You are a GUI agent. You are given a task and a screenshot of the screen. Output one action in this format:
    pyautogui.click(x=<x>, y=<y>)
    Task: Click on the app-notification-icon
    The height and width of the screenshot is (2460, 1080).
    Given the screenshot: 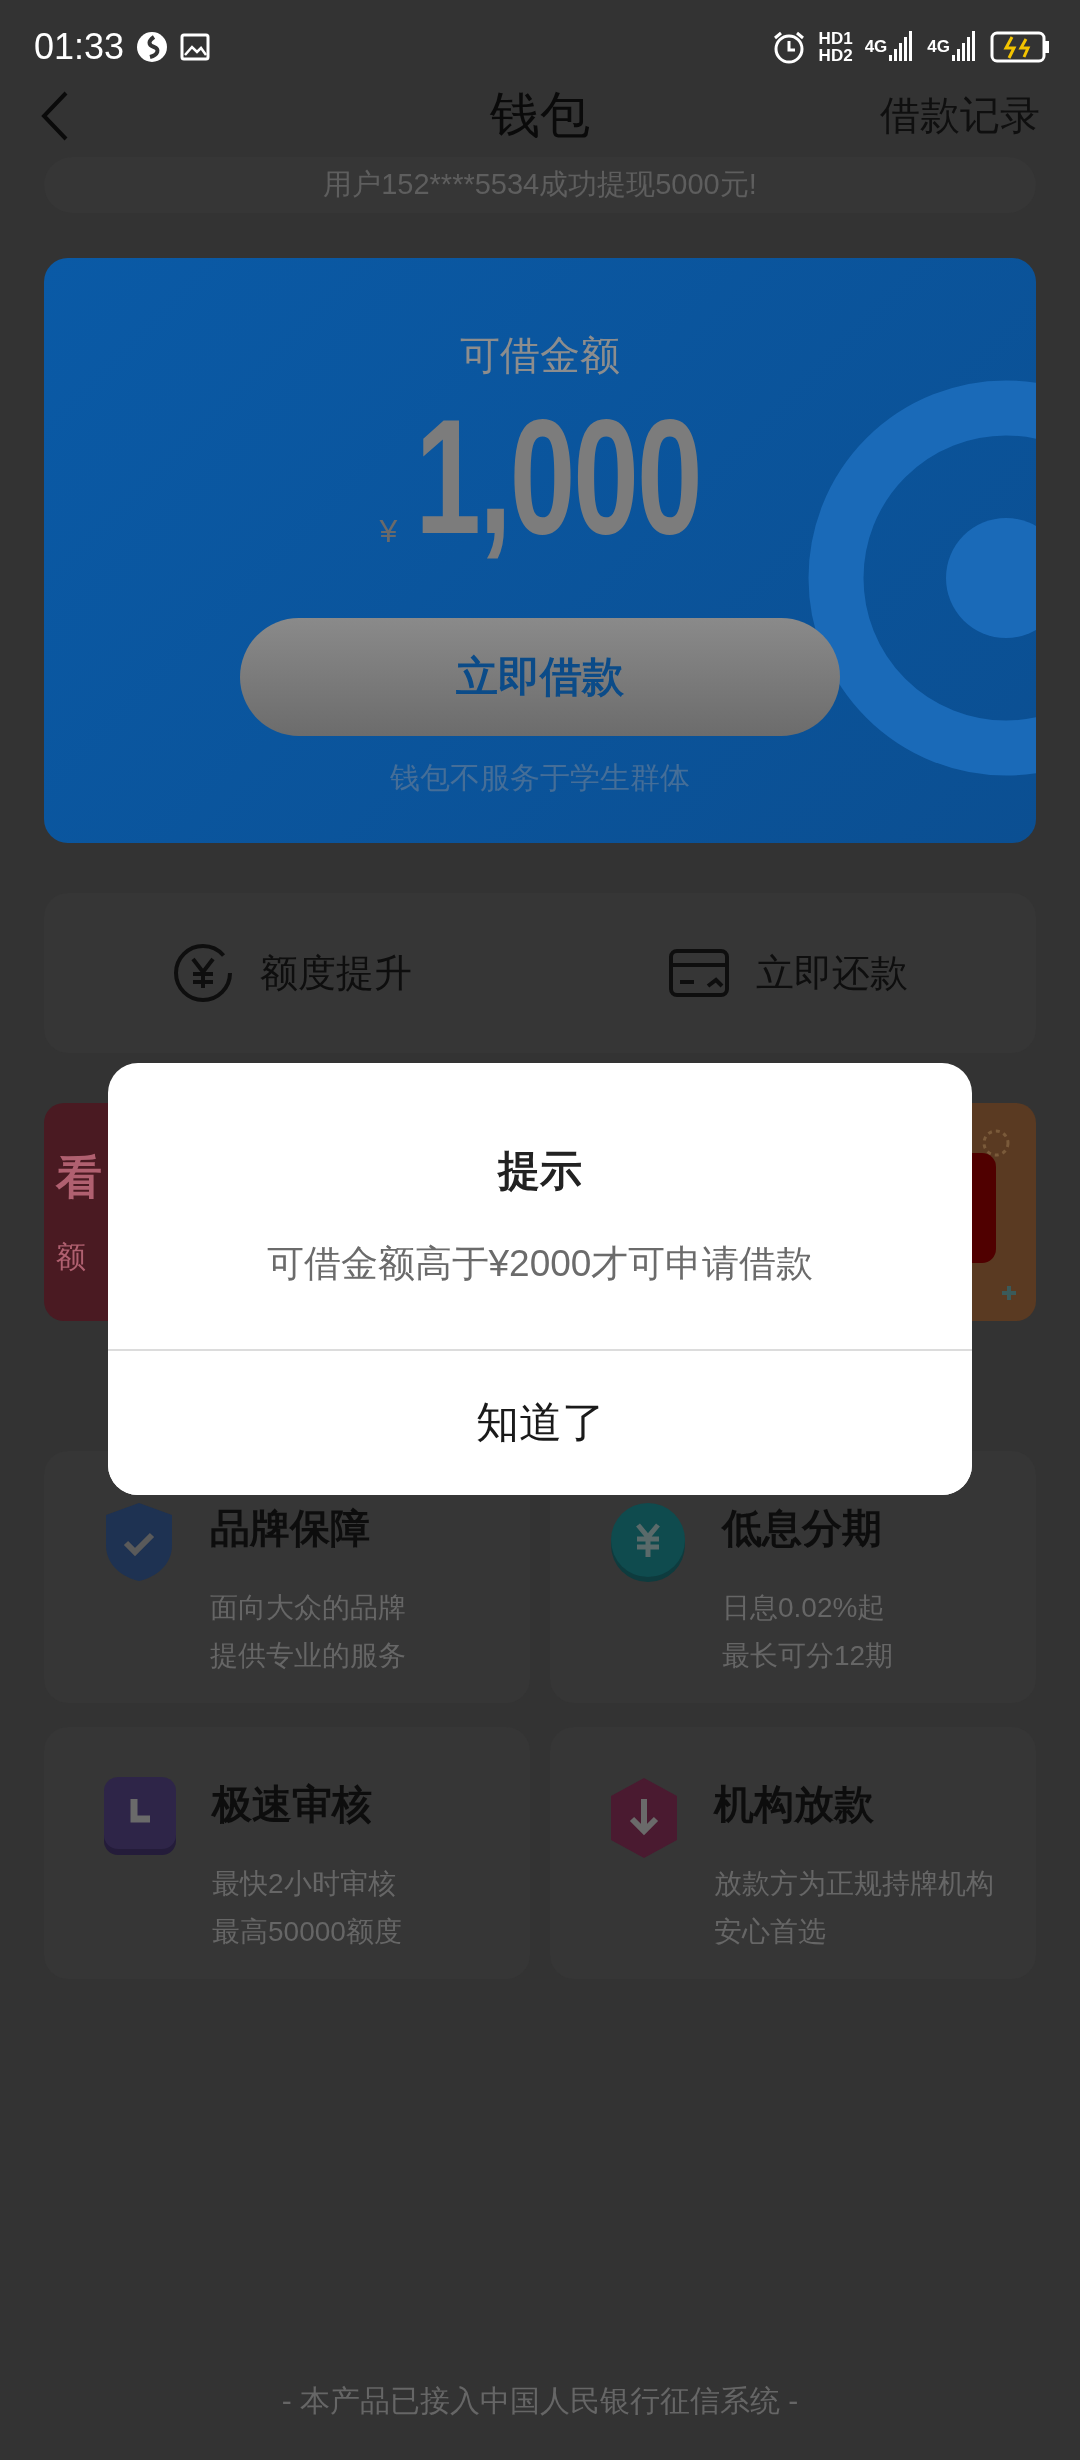 What is the action you would take?
    pyautogui.click(x=152, y=47)
    